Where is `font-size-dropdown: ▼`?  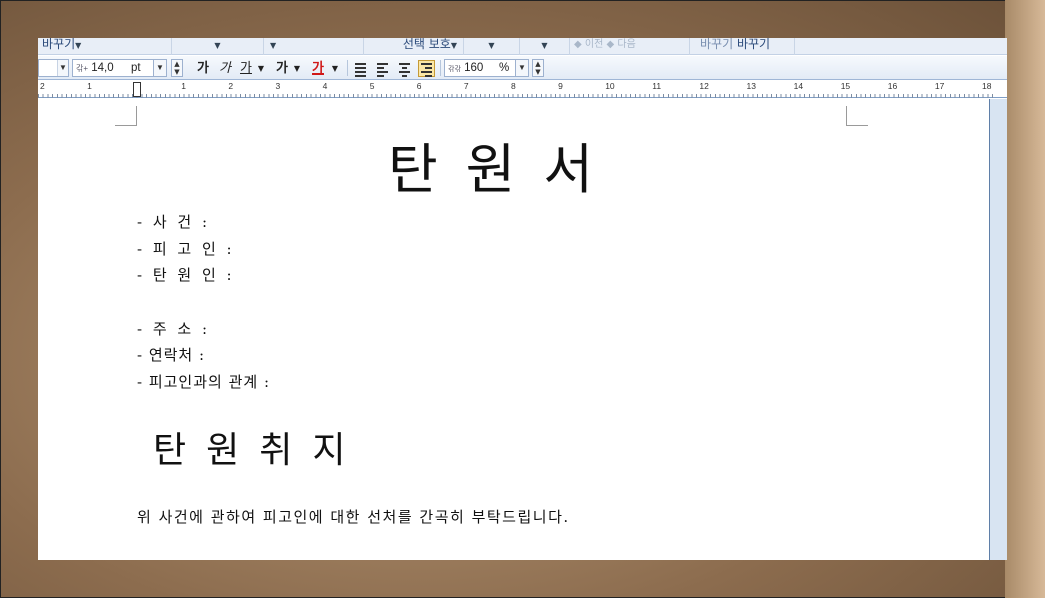
font-size-dropdown: ▼ is located at coordinates (160, 68).